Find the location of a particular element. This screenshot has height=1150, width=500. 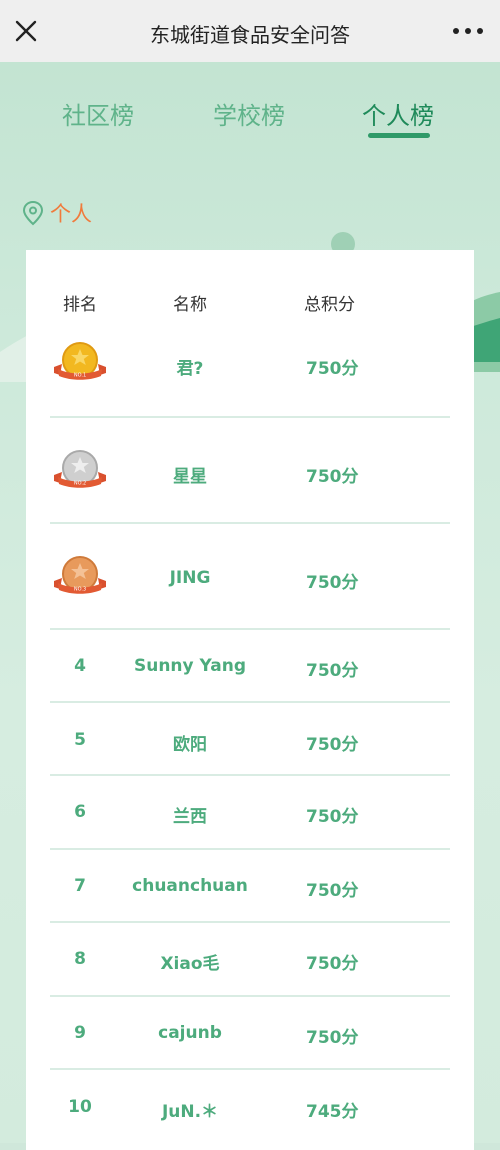

player-name: 星星 is located at coordinates (190, 477).